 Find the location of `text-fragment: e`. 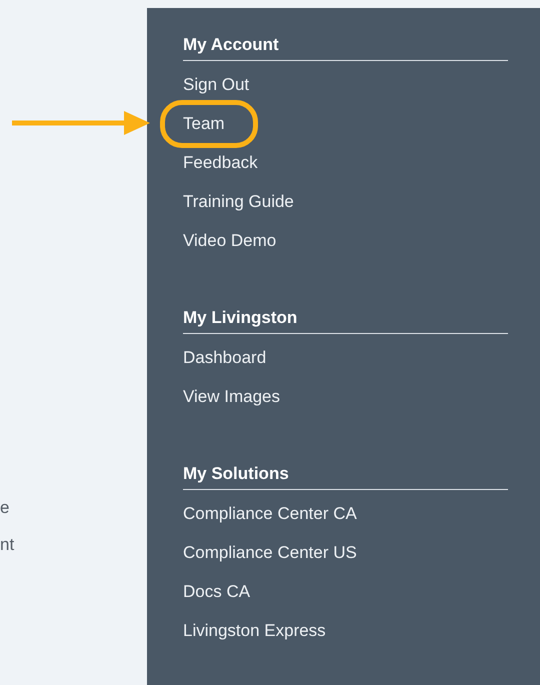

text-fragment: e is located at coordinates (5, 508).